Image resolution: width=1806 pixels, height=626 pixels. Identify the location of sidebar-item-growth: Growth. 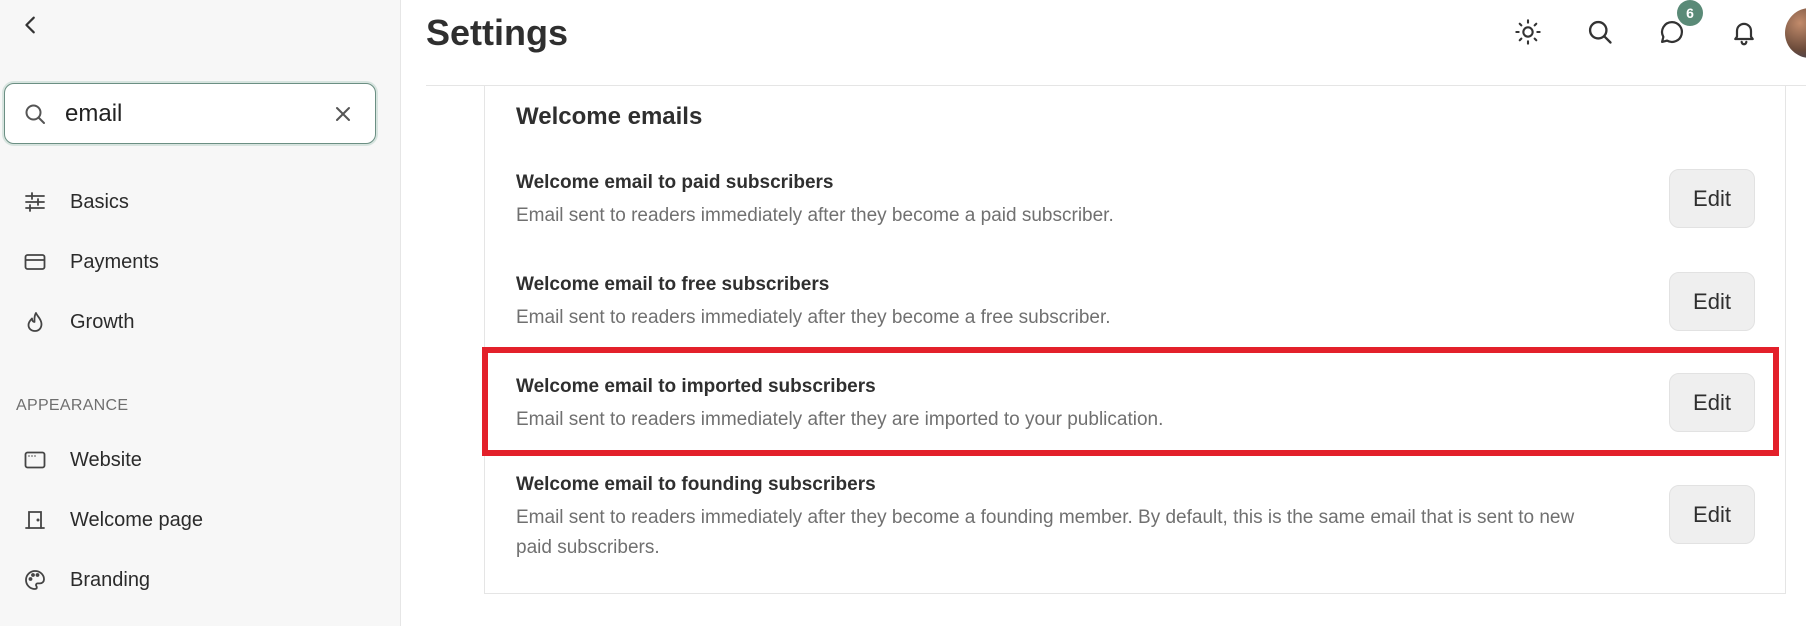
(200, 322).